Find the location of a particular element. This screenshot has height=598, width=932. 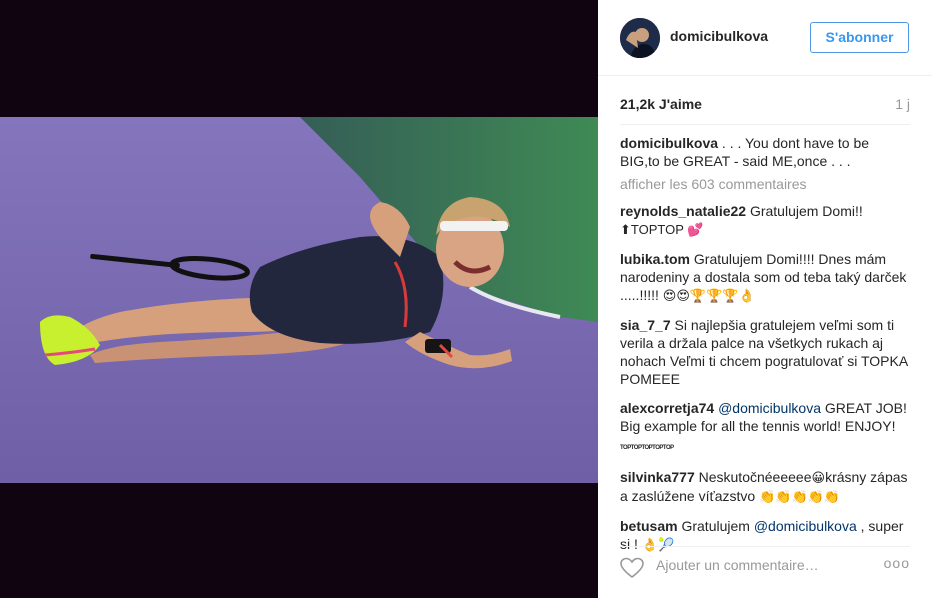

comment-username: silvinka777 is located at coordinates (657, 477).